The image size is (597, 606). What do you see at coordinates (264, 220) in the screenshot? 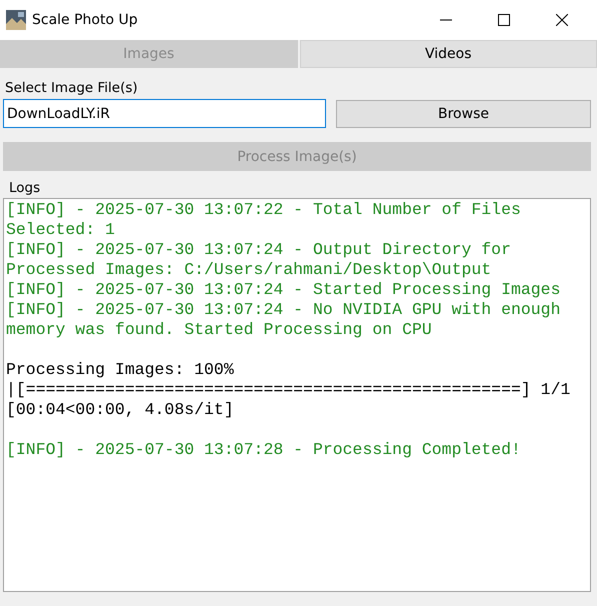
I see `log-line: [INFO] - 2025-07-30 13:07:22 - Total Number of Files Selected: 1` at bounding box center [264, 220].